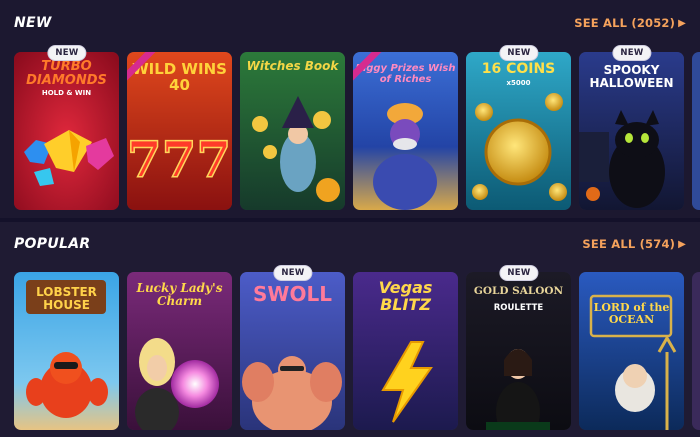  I want to click on game-card-gold-saloon-roulette: GOLD SALOON ROULETTE, so click(518, 351).